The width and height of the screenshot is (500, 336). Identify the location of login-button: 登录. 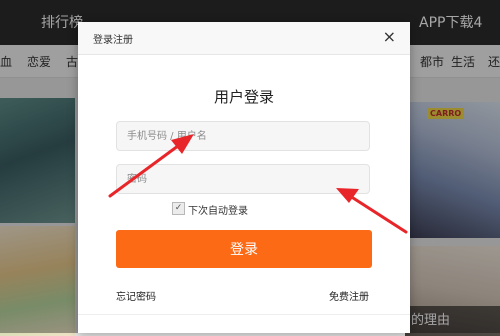
(244, 249).